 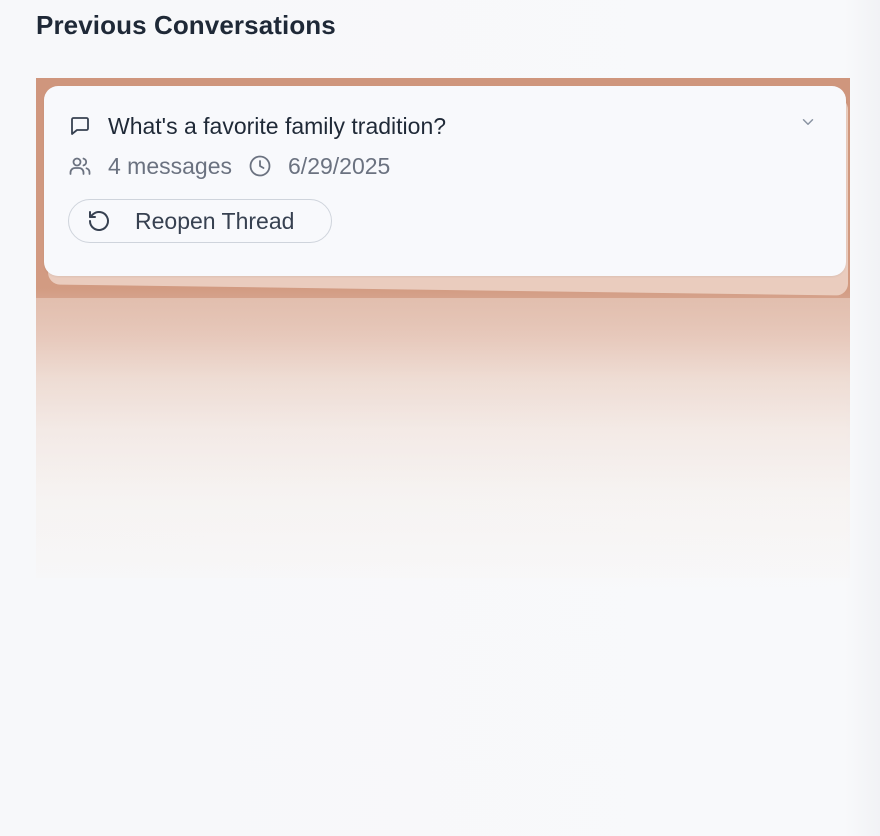 What do you see at coordinates (260, 166) in the screenshot?
I see `clock-icon` at bounding box center [260, 166].